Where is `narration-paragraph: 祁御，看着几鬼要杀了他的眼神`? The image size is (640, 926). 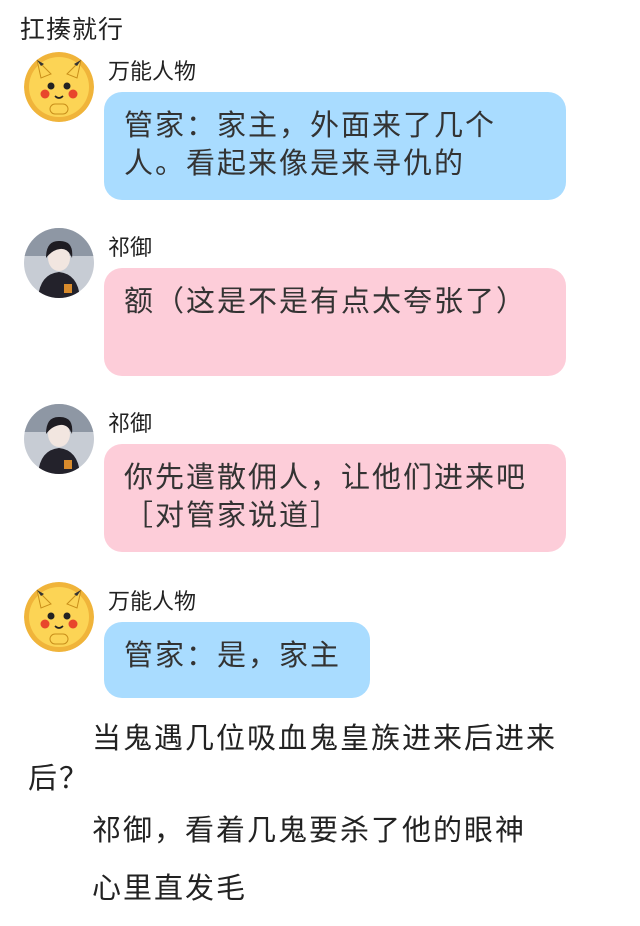 narration-paragraph: 祁御，看着几鬼要杀了他的眼神 is located at coordinates (309, 830).